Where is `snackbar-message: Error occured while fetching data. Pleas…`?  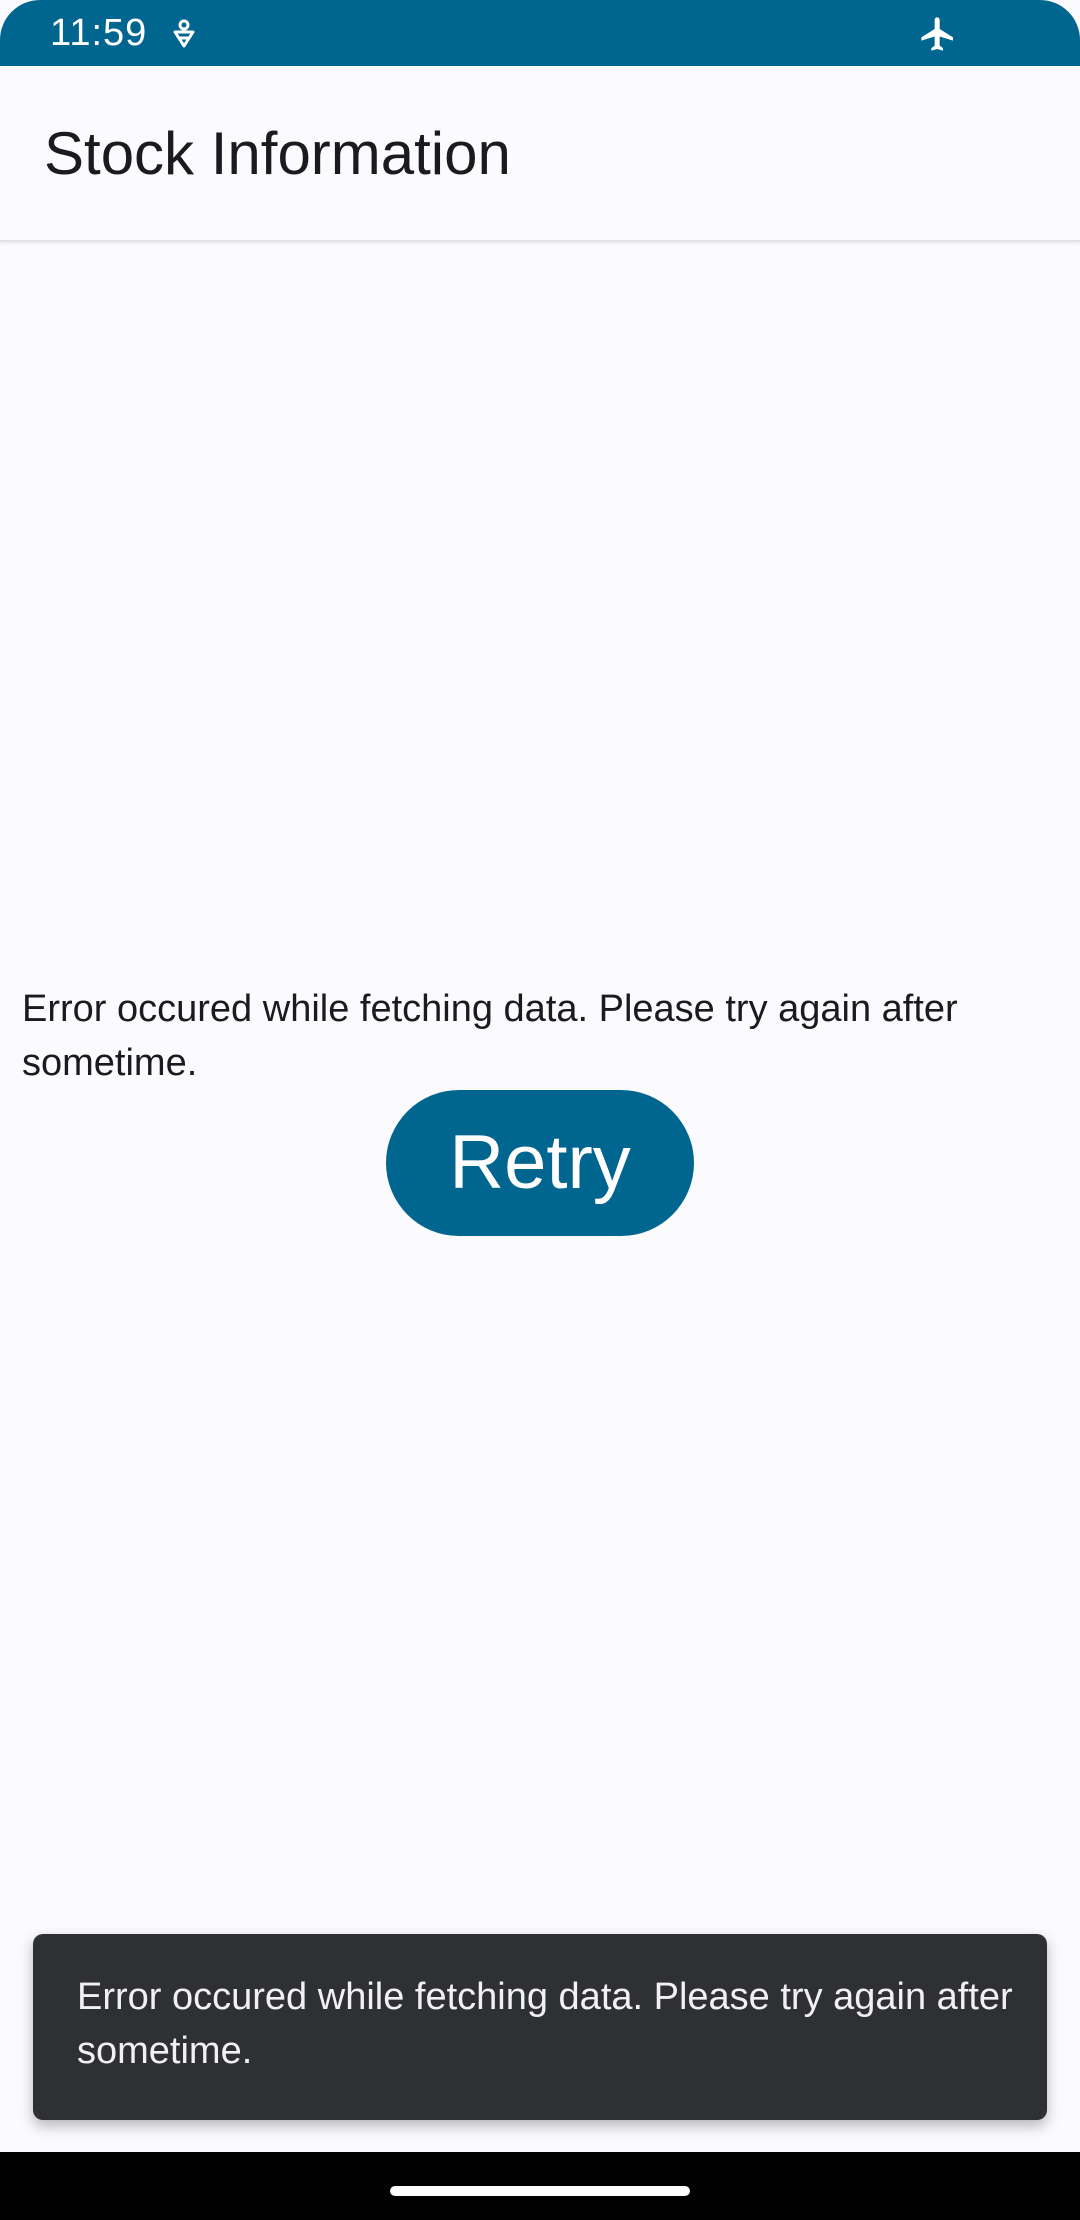
snackbar-message: Error occured while fetching data. Pleas… is located at coordinates (545, 2024).